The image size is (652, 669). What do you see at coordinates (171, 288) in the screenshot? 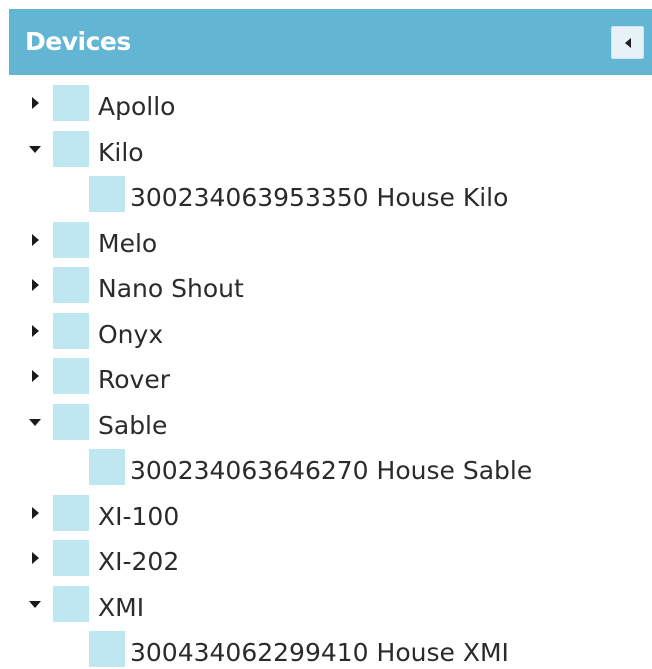
I see `tree-node-label: Nano Shout` at bounding box center [171, 288].